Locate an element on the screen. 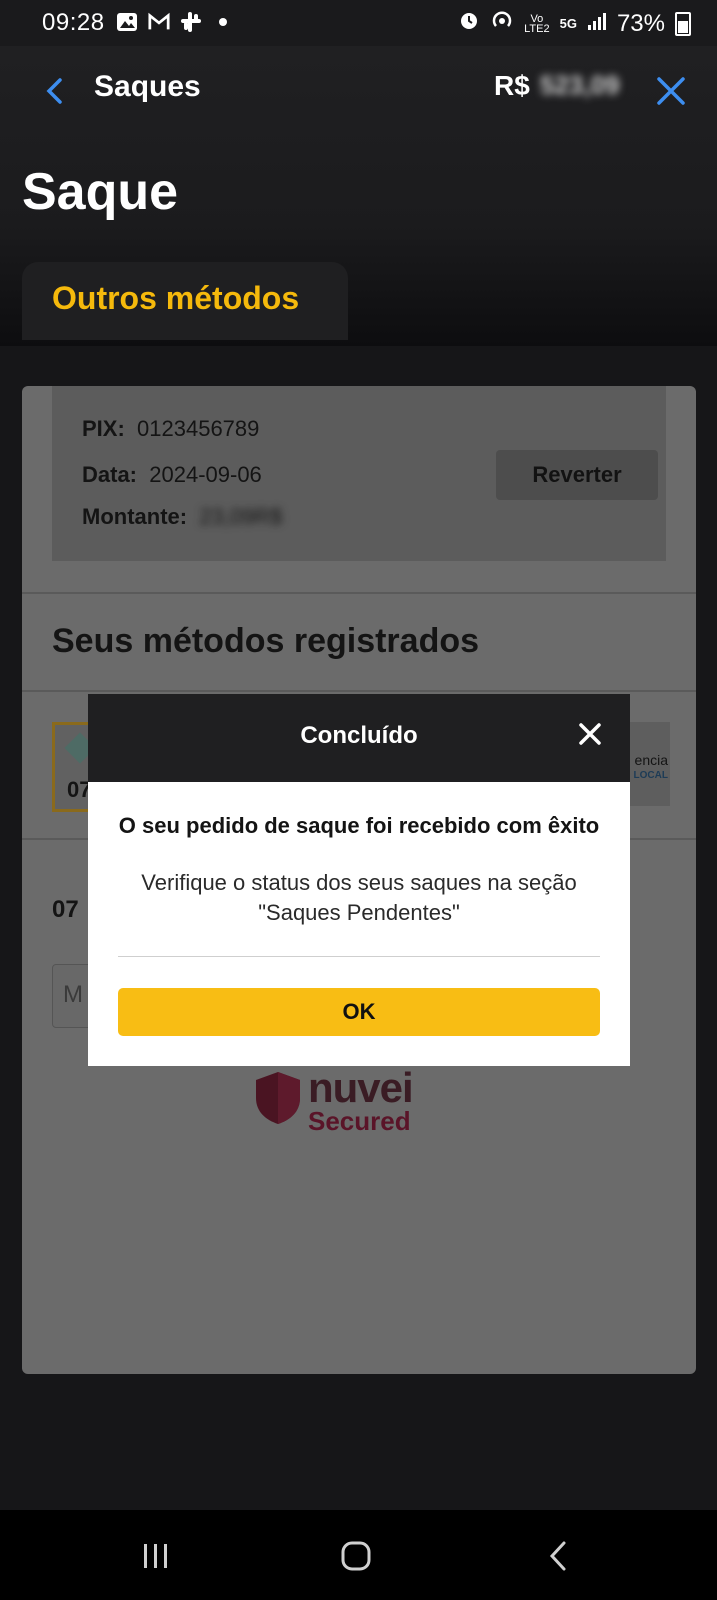 This screenshot has height=1600, width=717. dialog-divider is located at coordinates (359, 956).